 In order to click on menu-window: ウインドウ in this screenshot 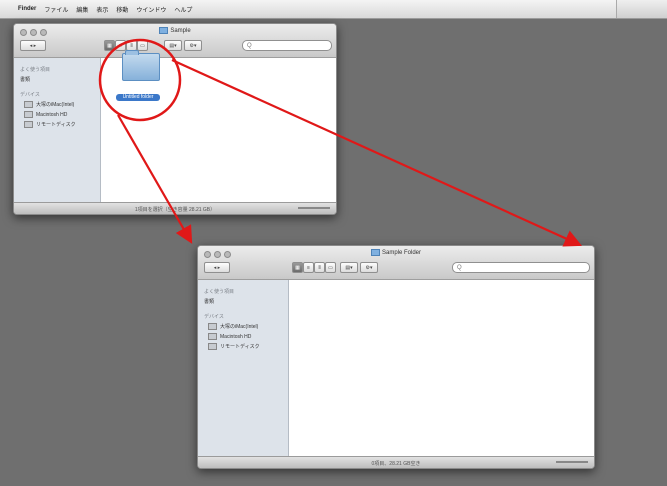, I will do `click(151, 9)`.